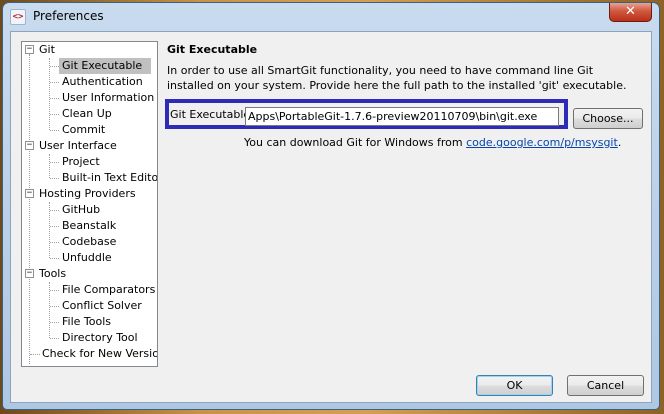  What do you see at coordinates (212, 114) in the screenshot?
I see `git-executable-label: Git Executable:` at bounding box center [212, 114].